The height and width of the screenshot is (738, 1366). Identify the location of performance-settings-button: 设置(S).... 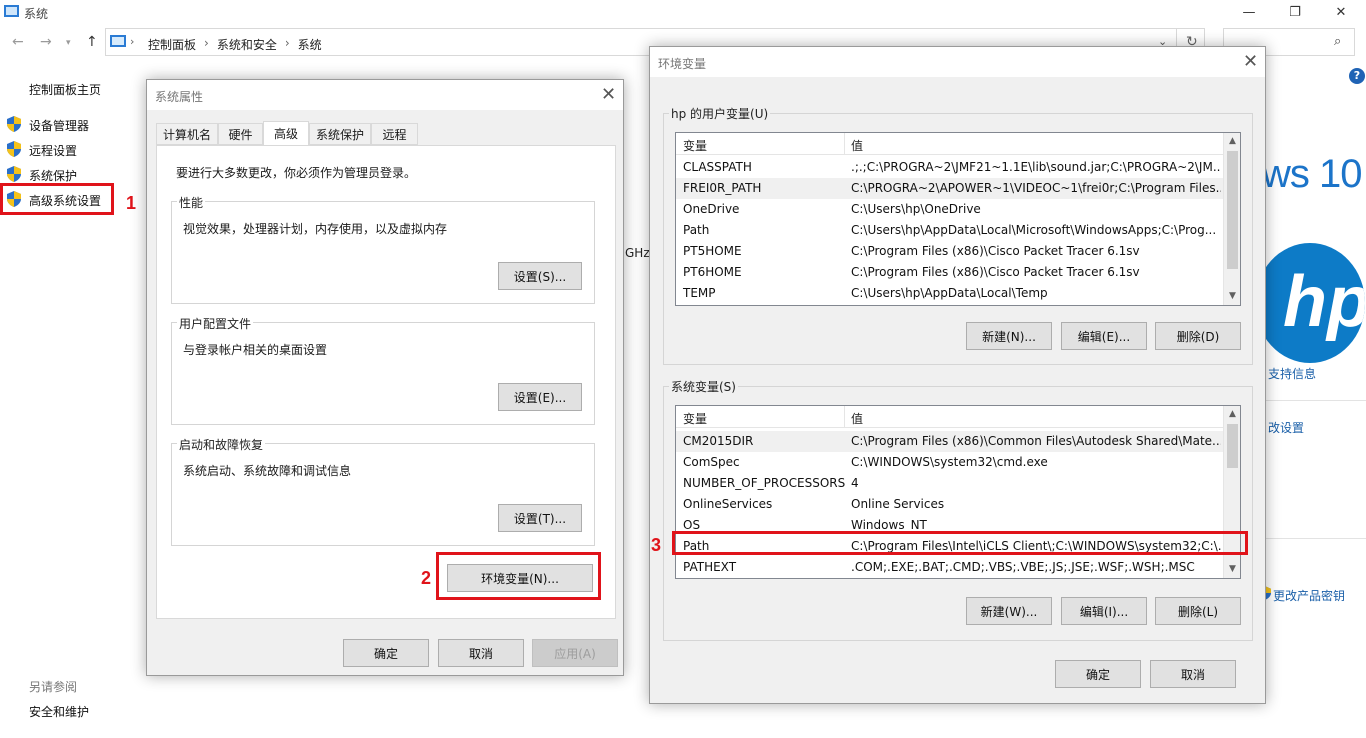
(540, 276).